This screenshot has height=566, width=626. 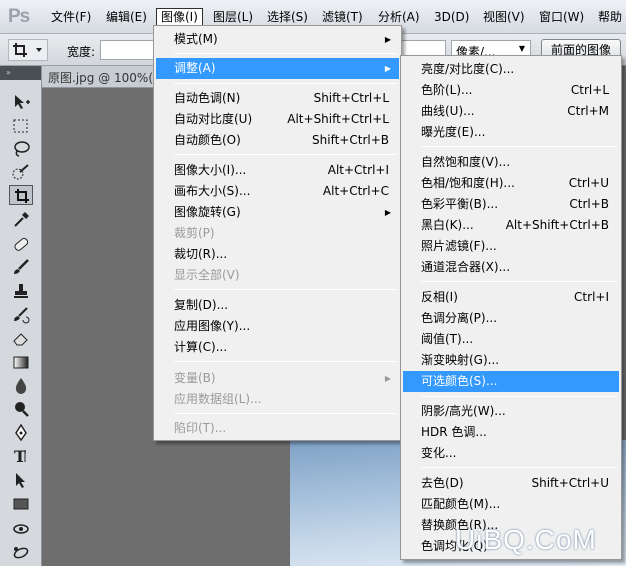 I want to click on type-tool-icon: T, so click(x=21, y=456).